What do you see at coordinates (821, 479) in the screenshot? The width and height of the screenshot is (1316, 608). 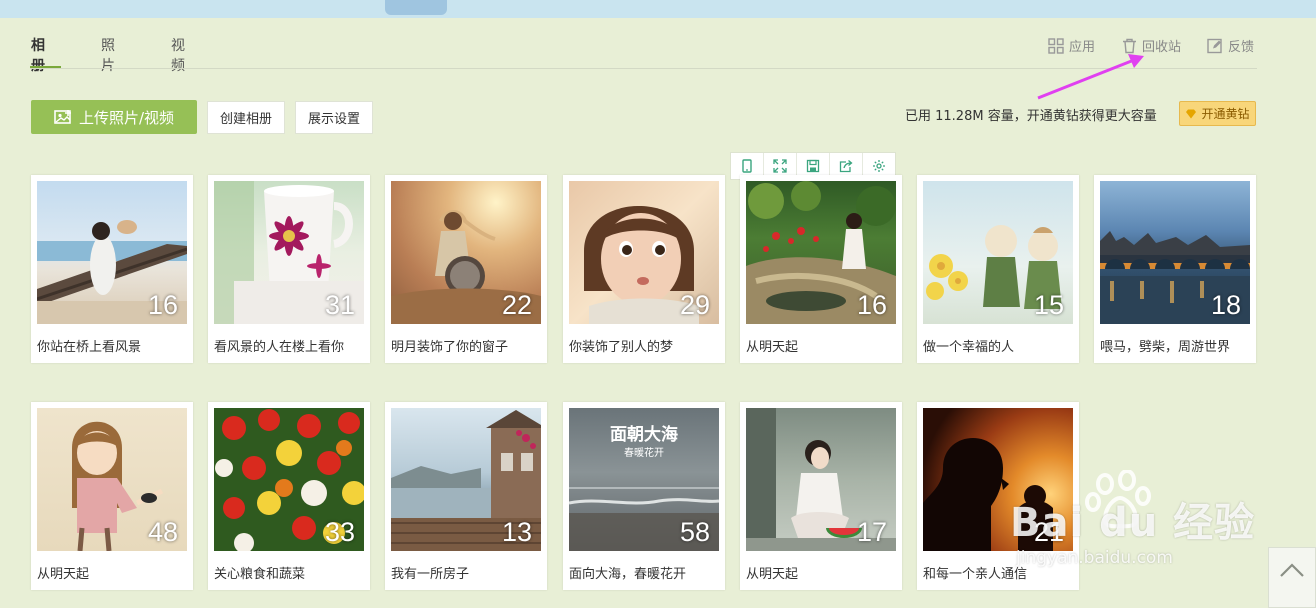 I see `album-cover-image: 17` at bounding box center [821, 479].